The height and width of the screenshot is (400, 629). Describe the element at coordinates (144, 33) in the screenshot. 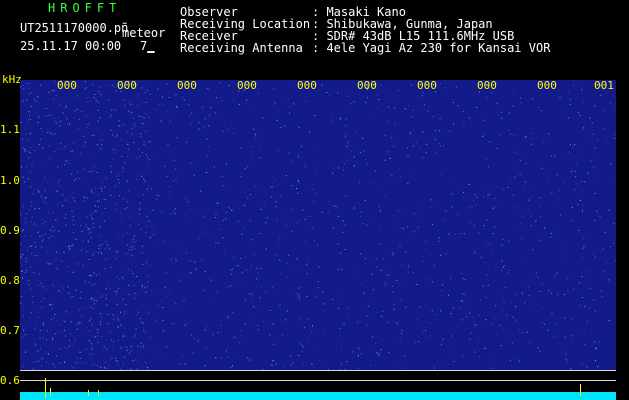

I see `meteor-label: meteor` at that location.